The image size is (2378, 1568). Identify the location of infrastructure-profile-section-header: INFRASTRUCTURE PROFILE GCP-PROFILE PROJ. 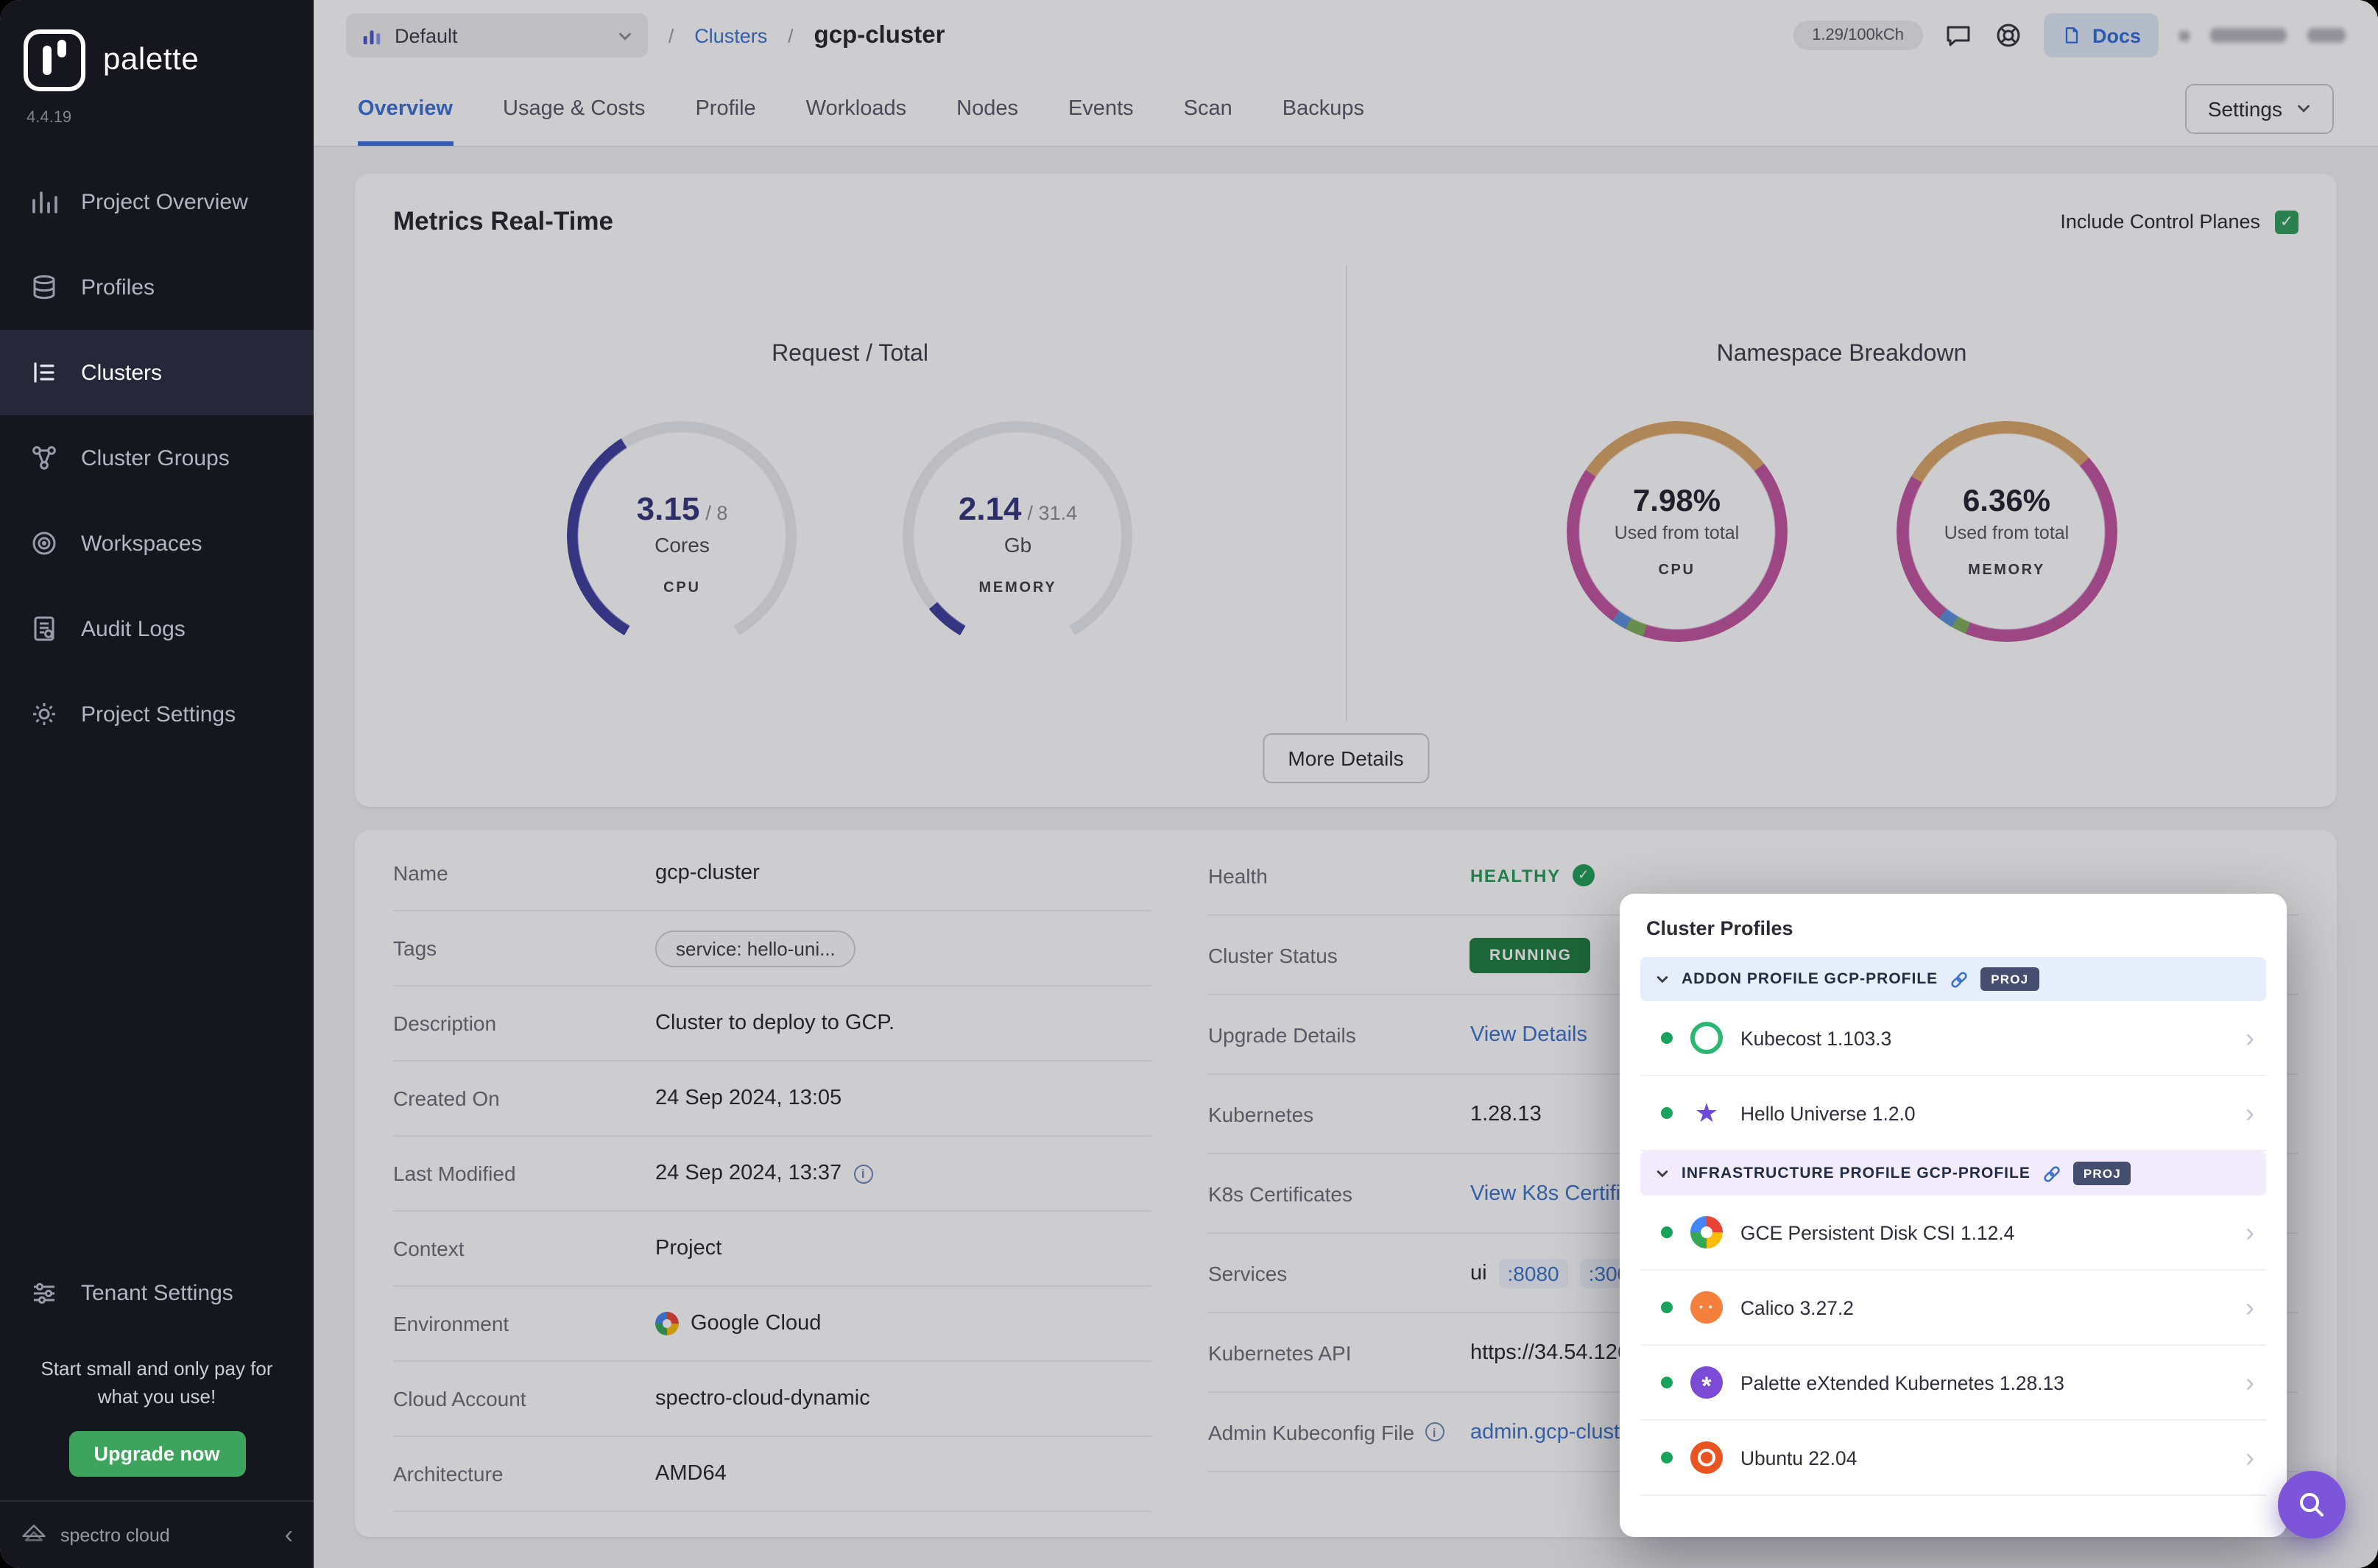
(1953, 1173).